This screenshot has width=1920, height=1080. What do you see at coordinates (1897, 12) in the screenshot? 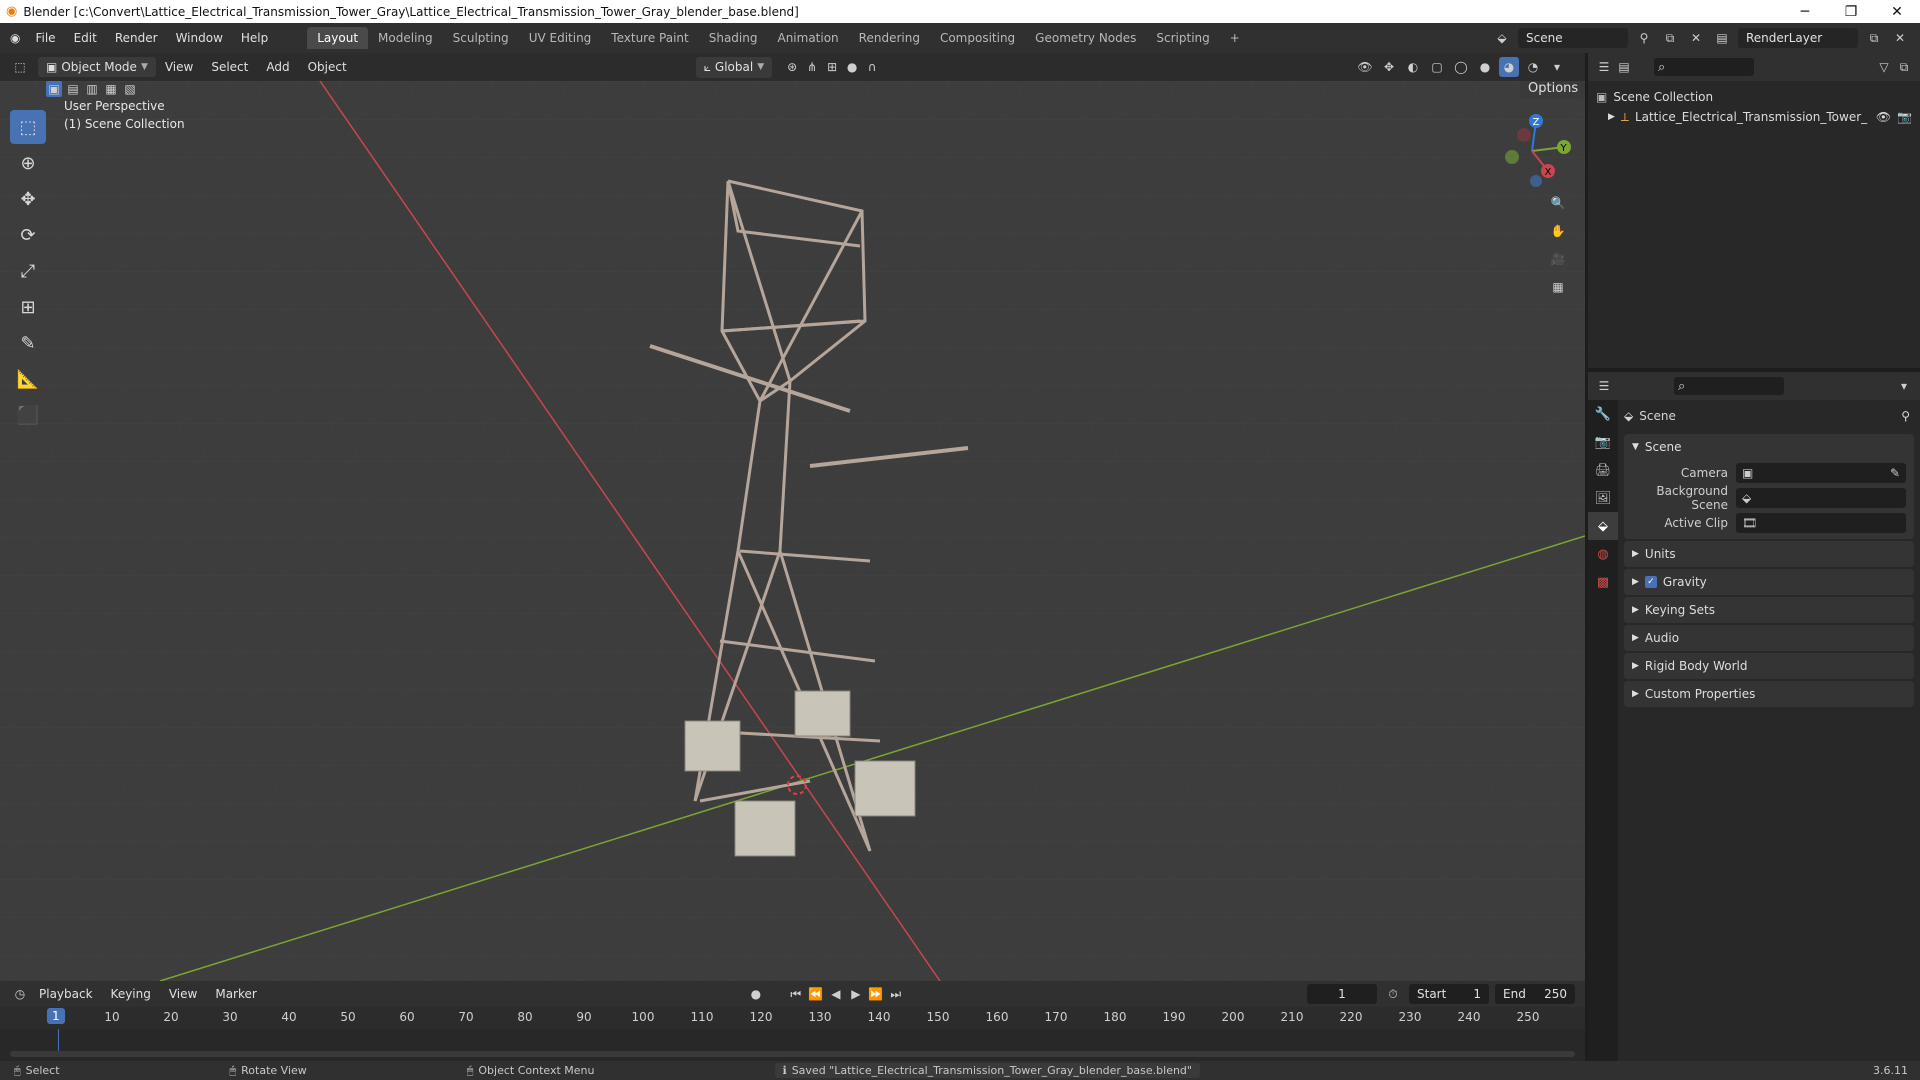
I see `close-button: ✕` at bounding box center [1897, 12].